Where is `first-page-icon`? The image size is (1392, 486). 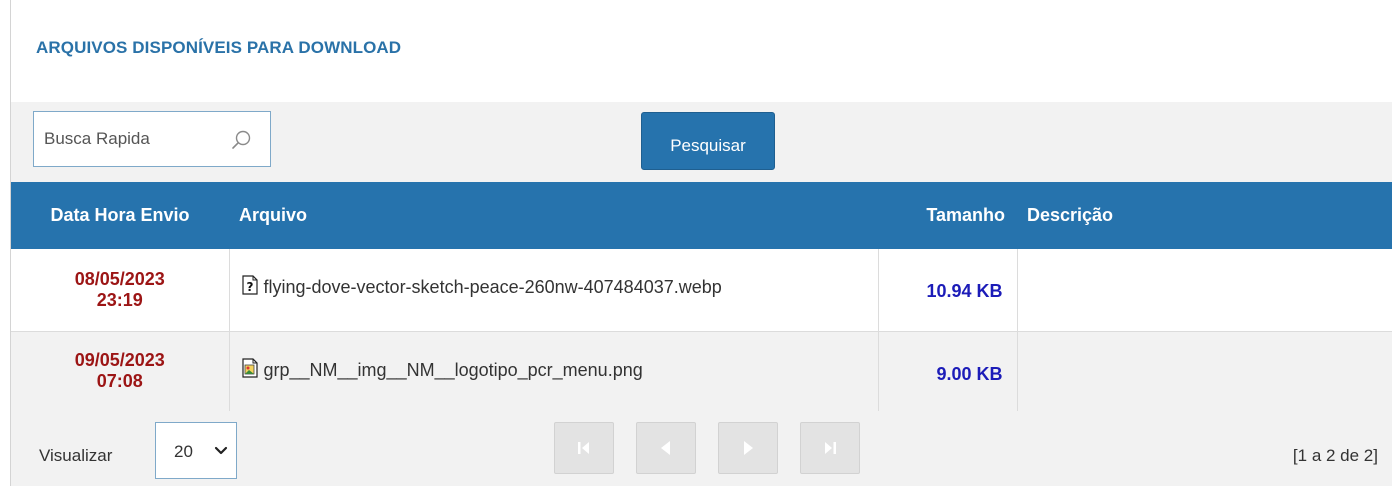 first-page-icon is located at coordinates (583, 448).